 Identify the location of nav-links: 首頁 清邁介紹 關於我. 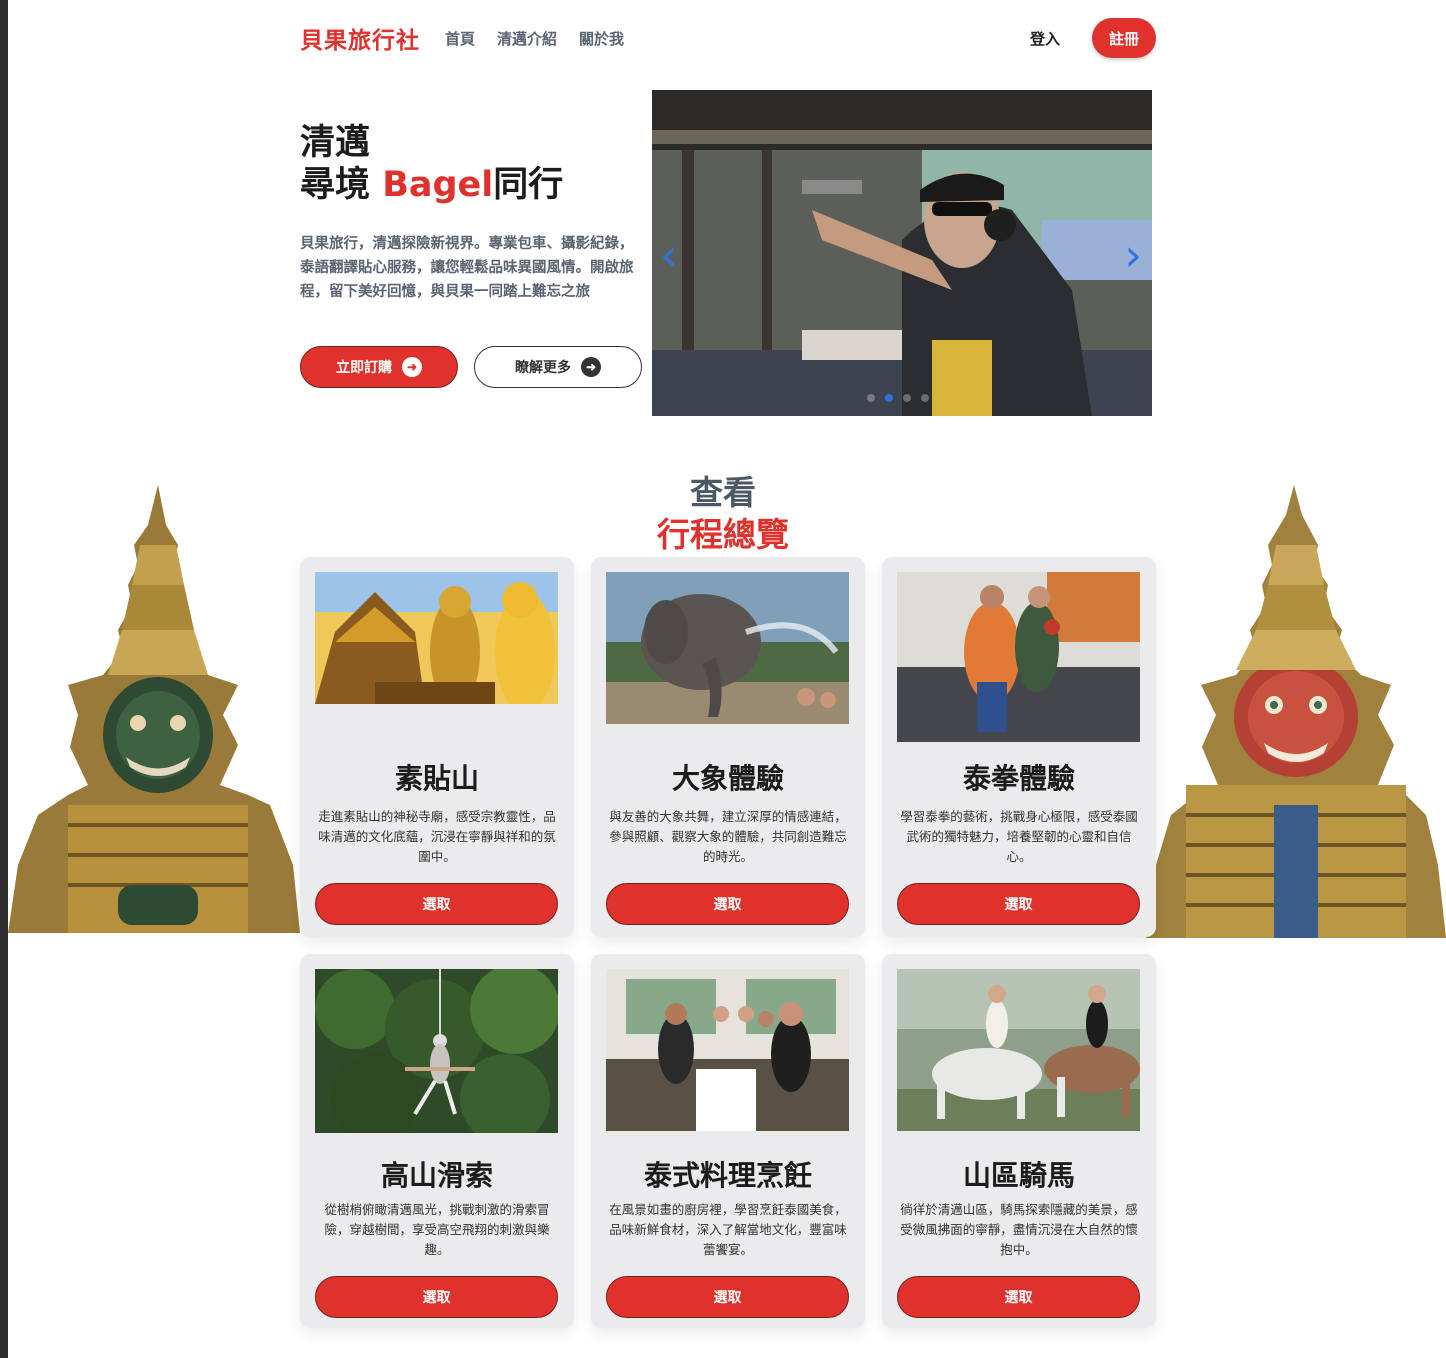
(534, 38).